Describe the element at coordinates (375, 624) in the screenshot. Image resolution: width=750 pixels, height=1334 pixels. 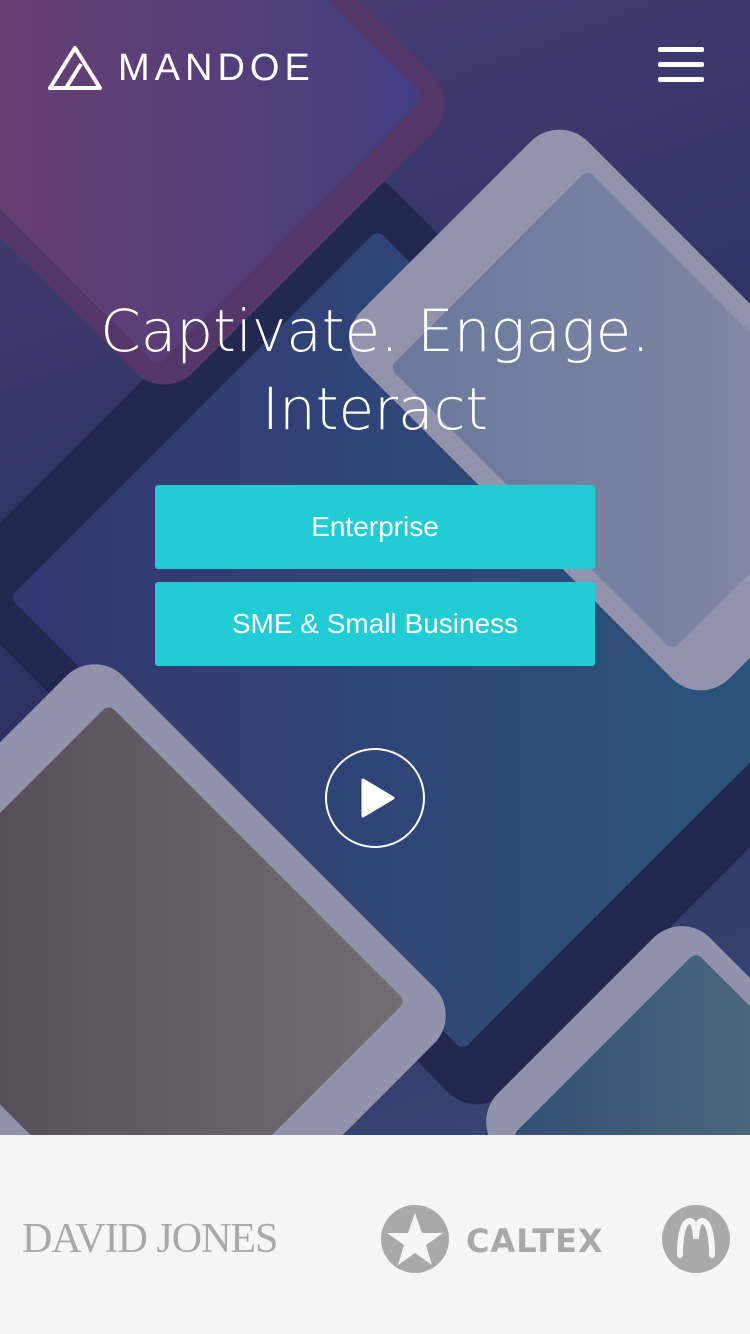
I see `sme-small-business-button: SME & Small Business` at that location.